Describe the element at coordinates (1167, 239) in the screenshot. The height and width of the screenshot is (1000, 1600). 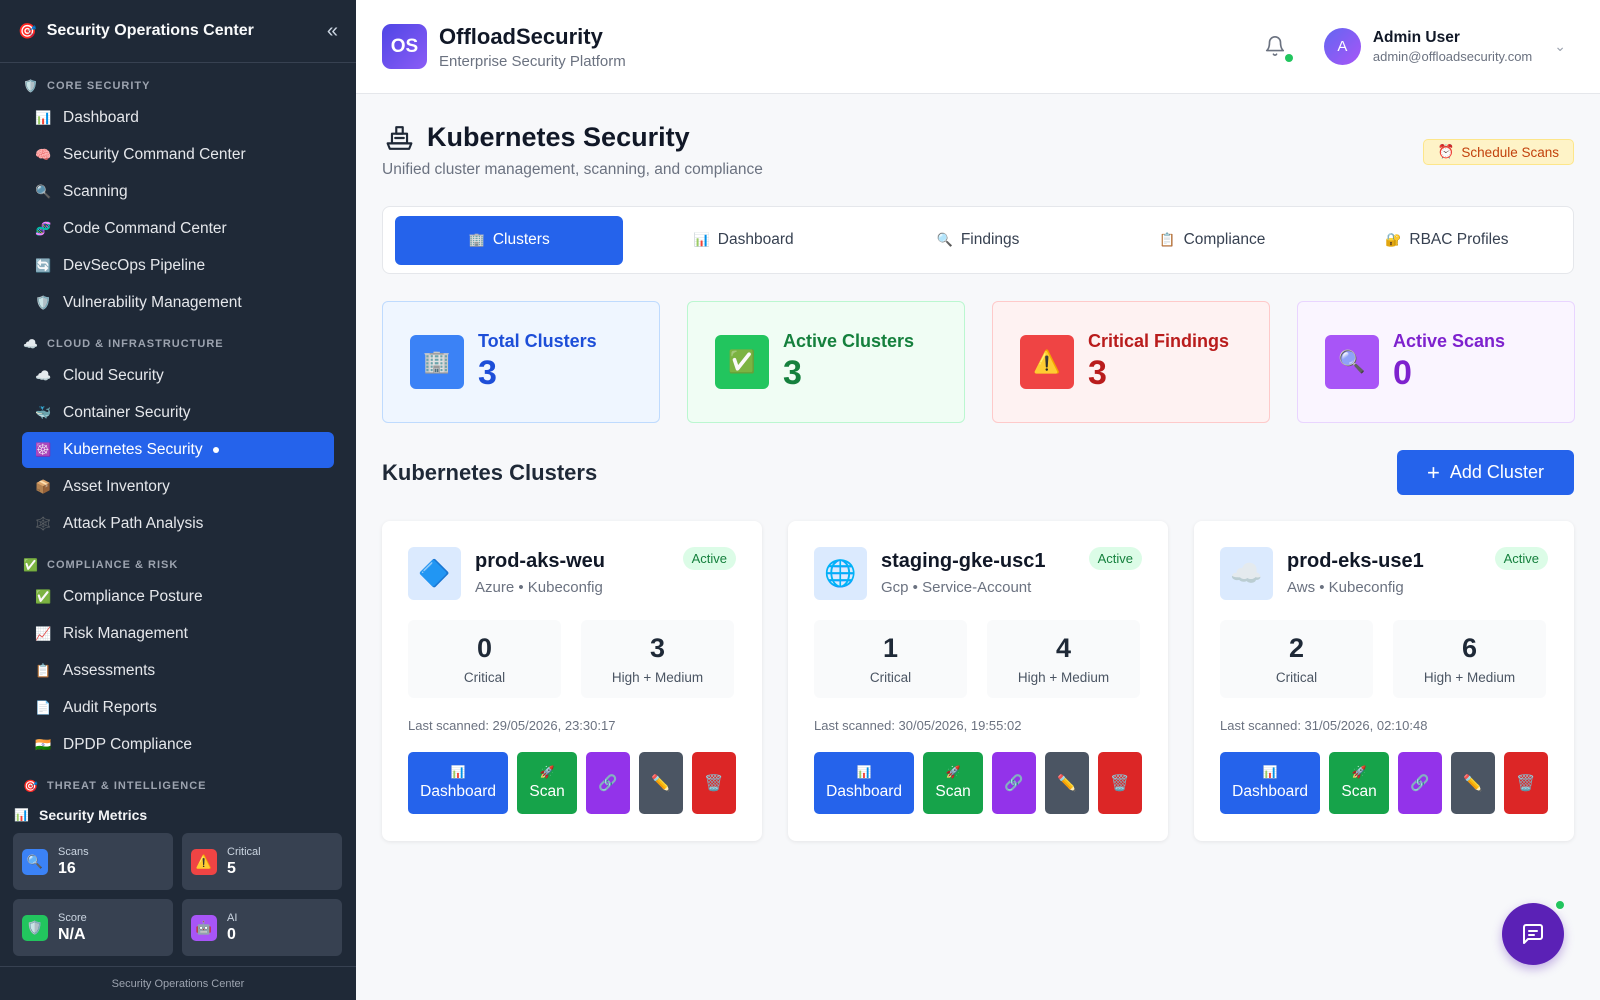
I see `clipboard-icon: 📋` at that location.